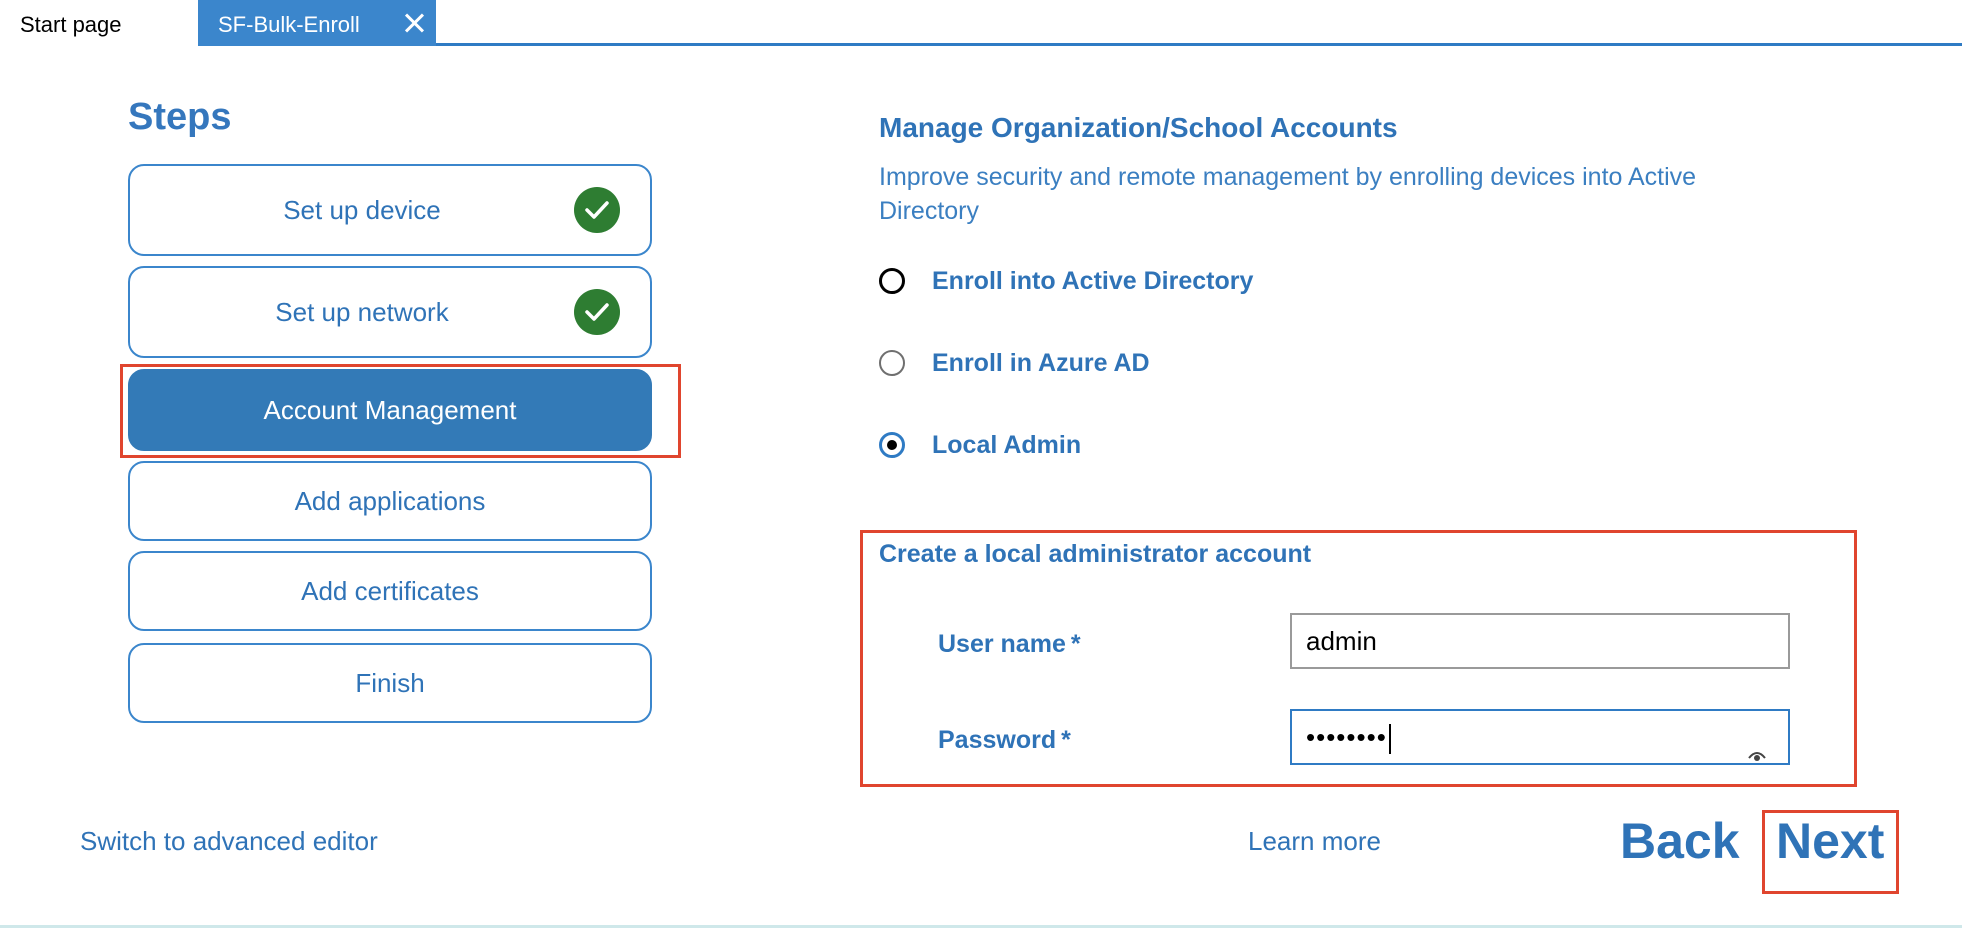  Describe the element at coordinates (1095, 554) in the screenshot. I see `local-admin-title: Create a local administrator account` at that location.